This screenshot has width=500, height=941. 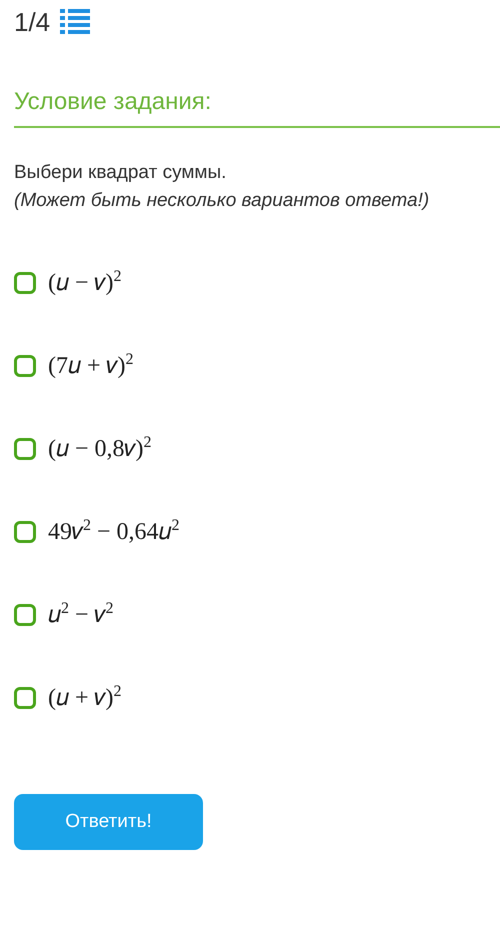 What do you see at coordinates (32, 22) in the screenshot?
I see `page-counter: 1/4` at bounding box center [32, 22].